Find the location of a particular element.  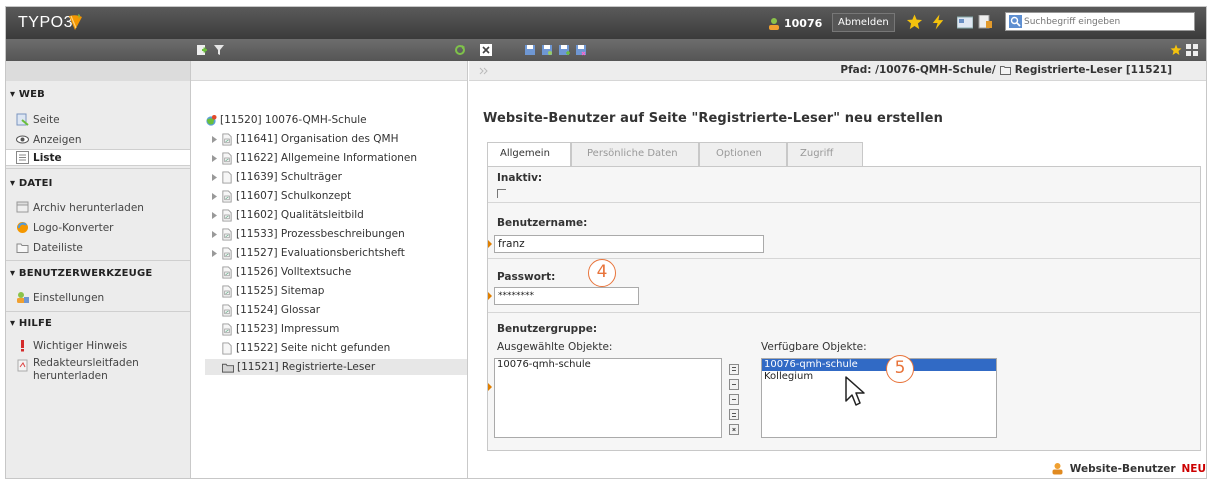

typo3-logo-icon is located at coordinates (75, 22).